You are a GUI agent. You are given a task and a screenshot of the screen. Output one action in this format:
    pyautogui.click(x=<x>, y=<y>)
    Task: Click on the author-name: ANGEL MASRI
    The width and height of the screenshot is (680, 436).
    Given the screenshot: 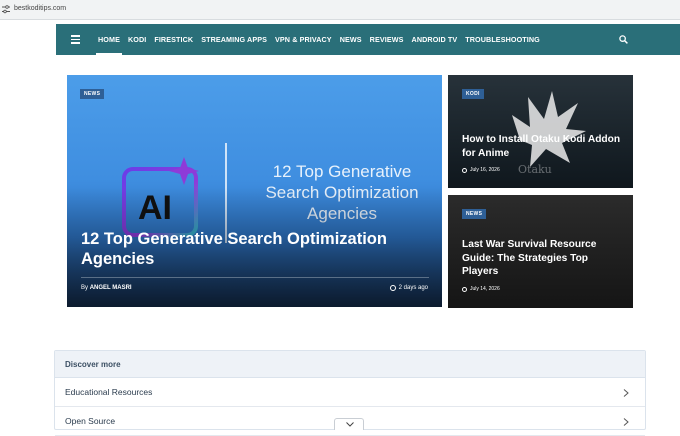 What is the action you would take?
    pyautogui.click(x=111, y=288)
    